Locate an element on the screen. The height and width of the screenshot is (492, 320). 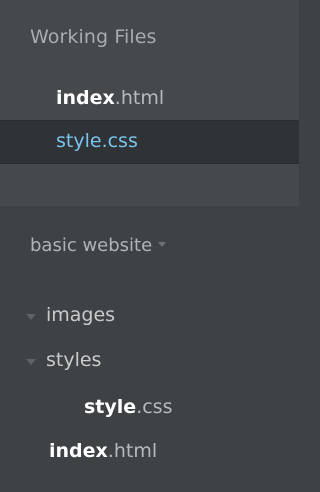
project-dropdown: basic website is located at coordinates (98, 245).